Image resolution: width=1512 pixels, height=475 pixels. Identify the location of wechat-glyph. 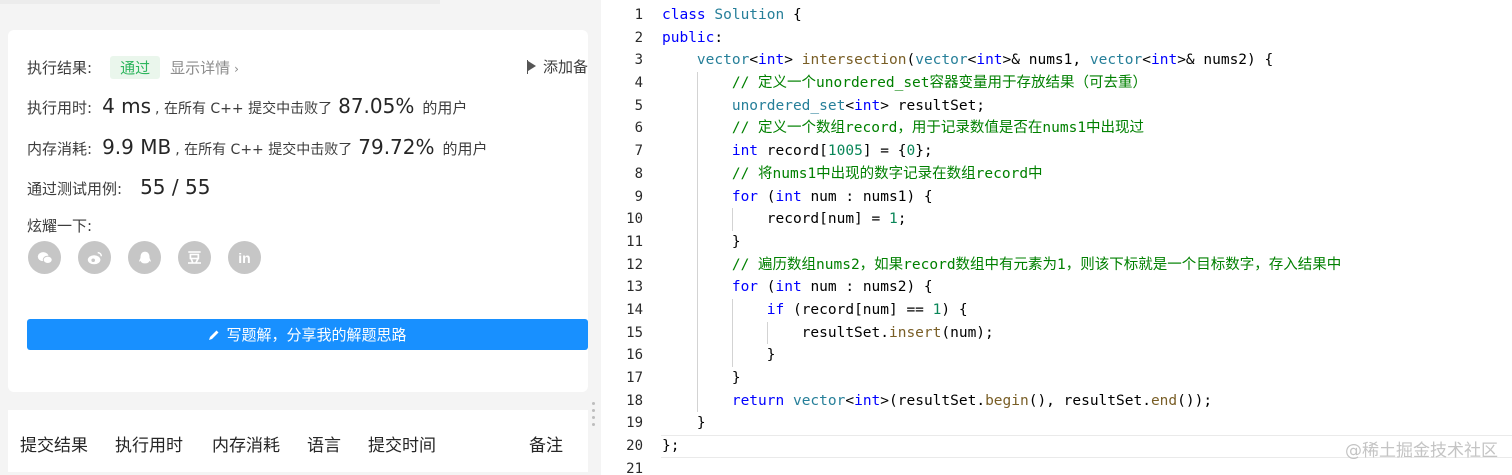
(45, 257).